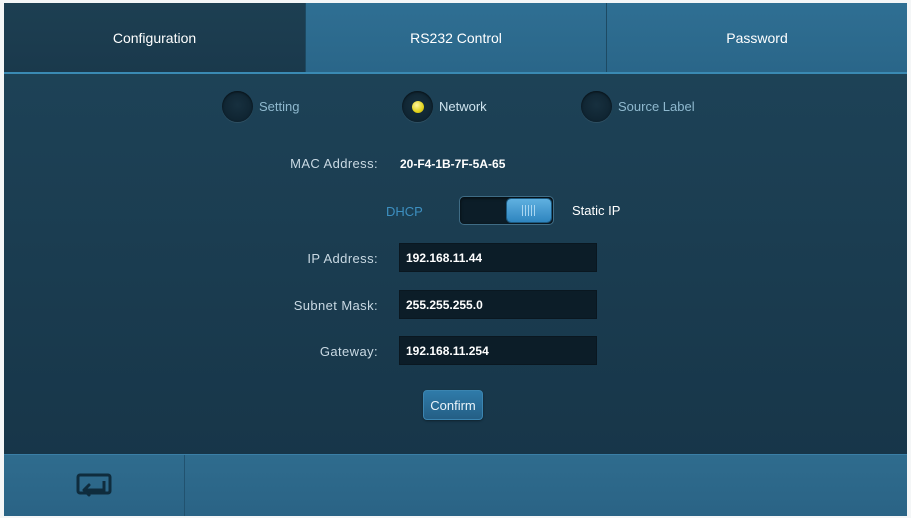  I want to click on subtab-source-label: Source Label, so click(638, 106).